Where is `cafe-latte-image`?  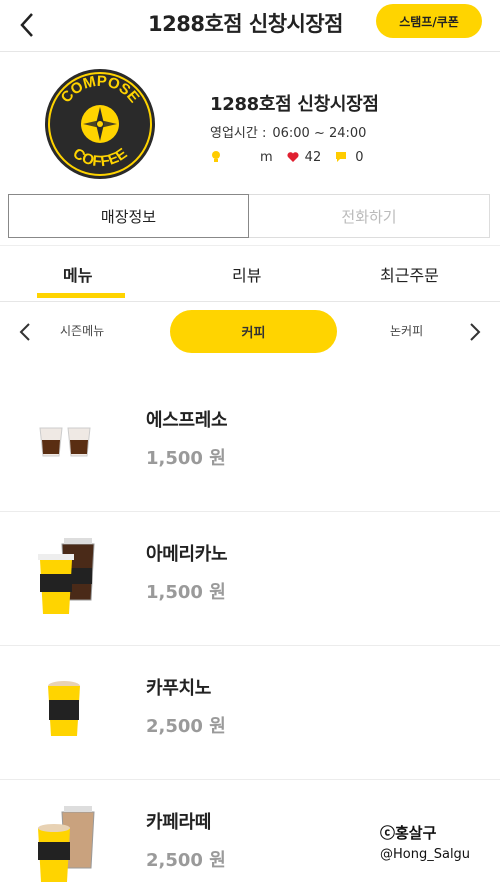
cafe-latte-image is located at coordinates (66, 844).